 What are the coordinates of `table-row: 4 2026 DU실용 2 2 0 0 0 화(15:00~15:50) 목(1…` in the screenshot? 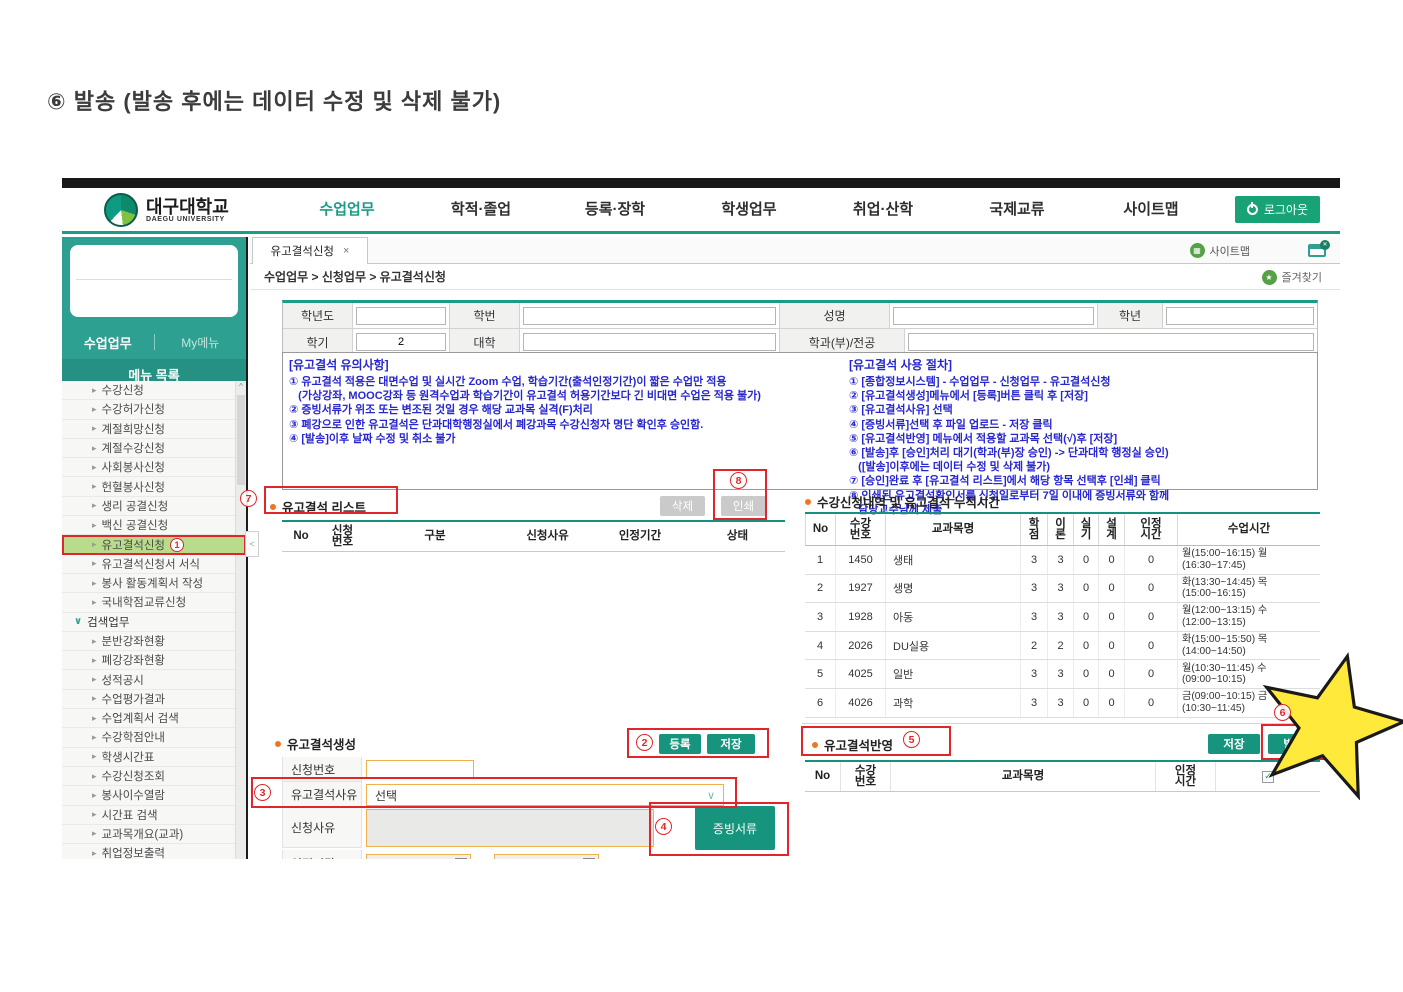 It's located at (1062, 646).